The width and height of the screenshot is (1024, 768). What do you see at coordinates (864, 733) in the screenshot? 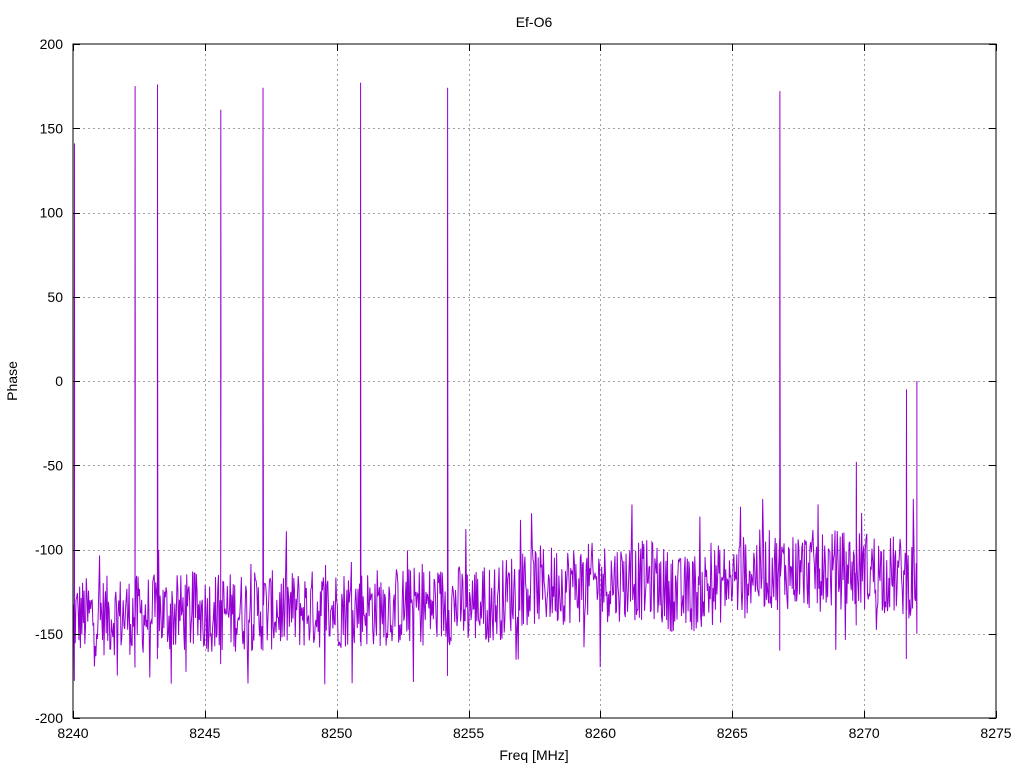
I see `x-tick-label: 8270` at bounding box center [864, 733].